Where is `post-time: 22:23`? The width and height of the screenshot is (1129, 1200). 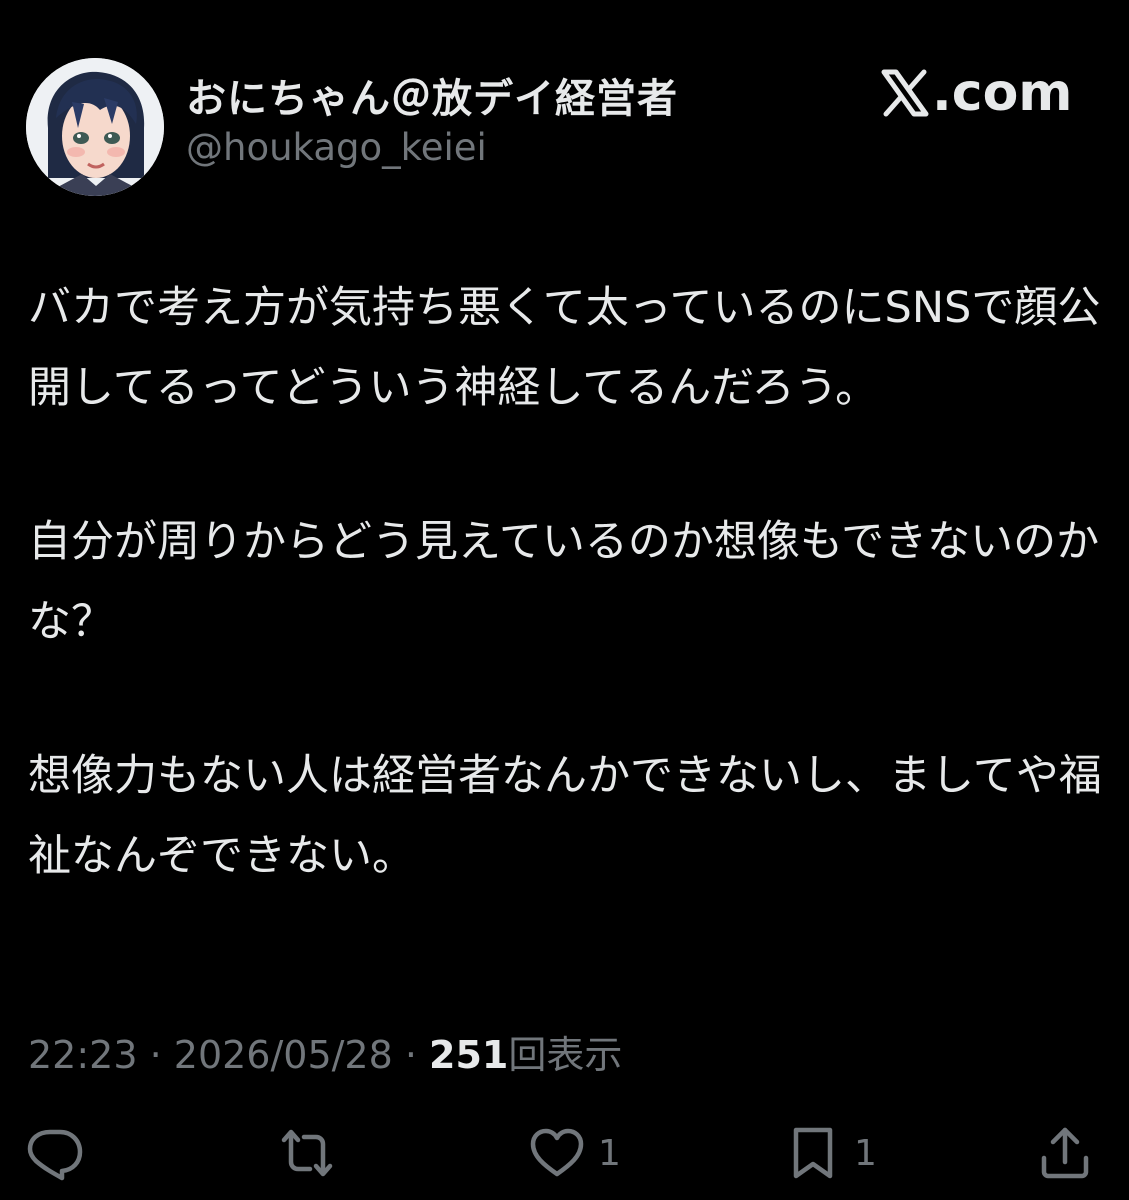
post-time: 22:23 is located at coordinates (83, 1055).